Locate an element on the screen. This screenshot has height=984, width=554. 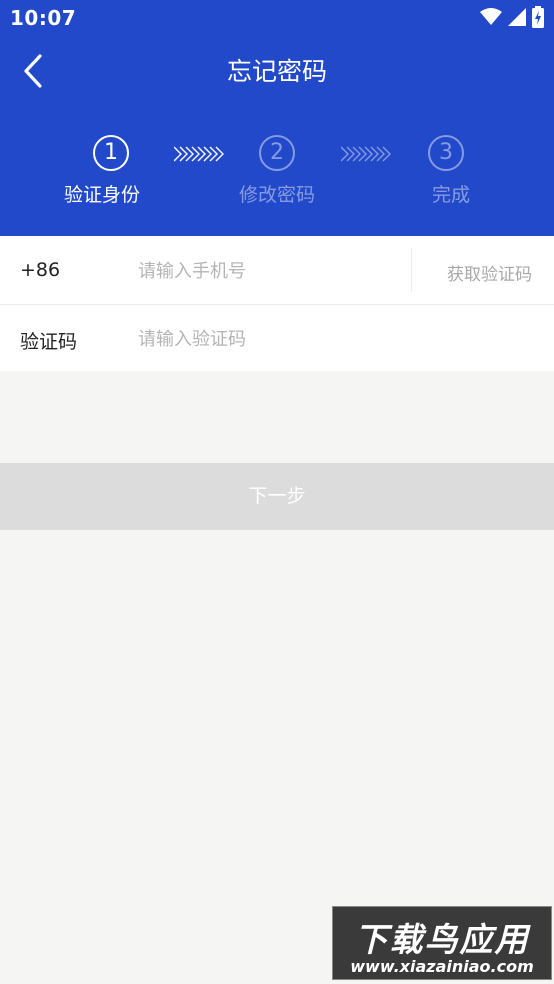
step-3-circle: 3 is located at coordinates (446, 153).